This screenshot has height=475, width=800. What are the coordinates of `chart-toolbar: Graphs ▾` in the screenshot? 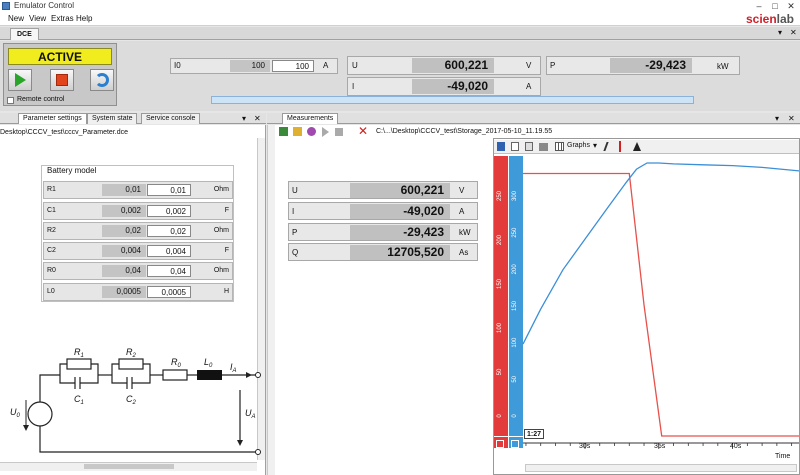 It's located at (646, 147).